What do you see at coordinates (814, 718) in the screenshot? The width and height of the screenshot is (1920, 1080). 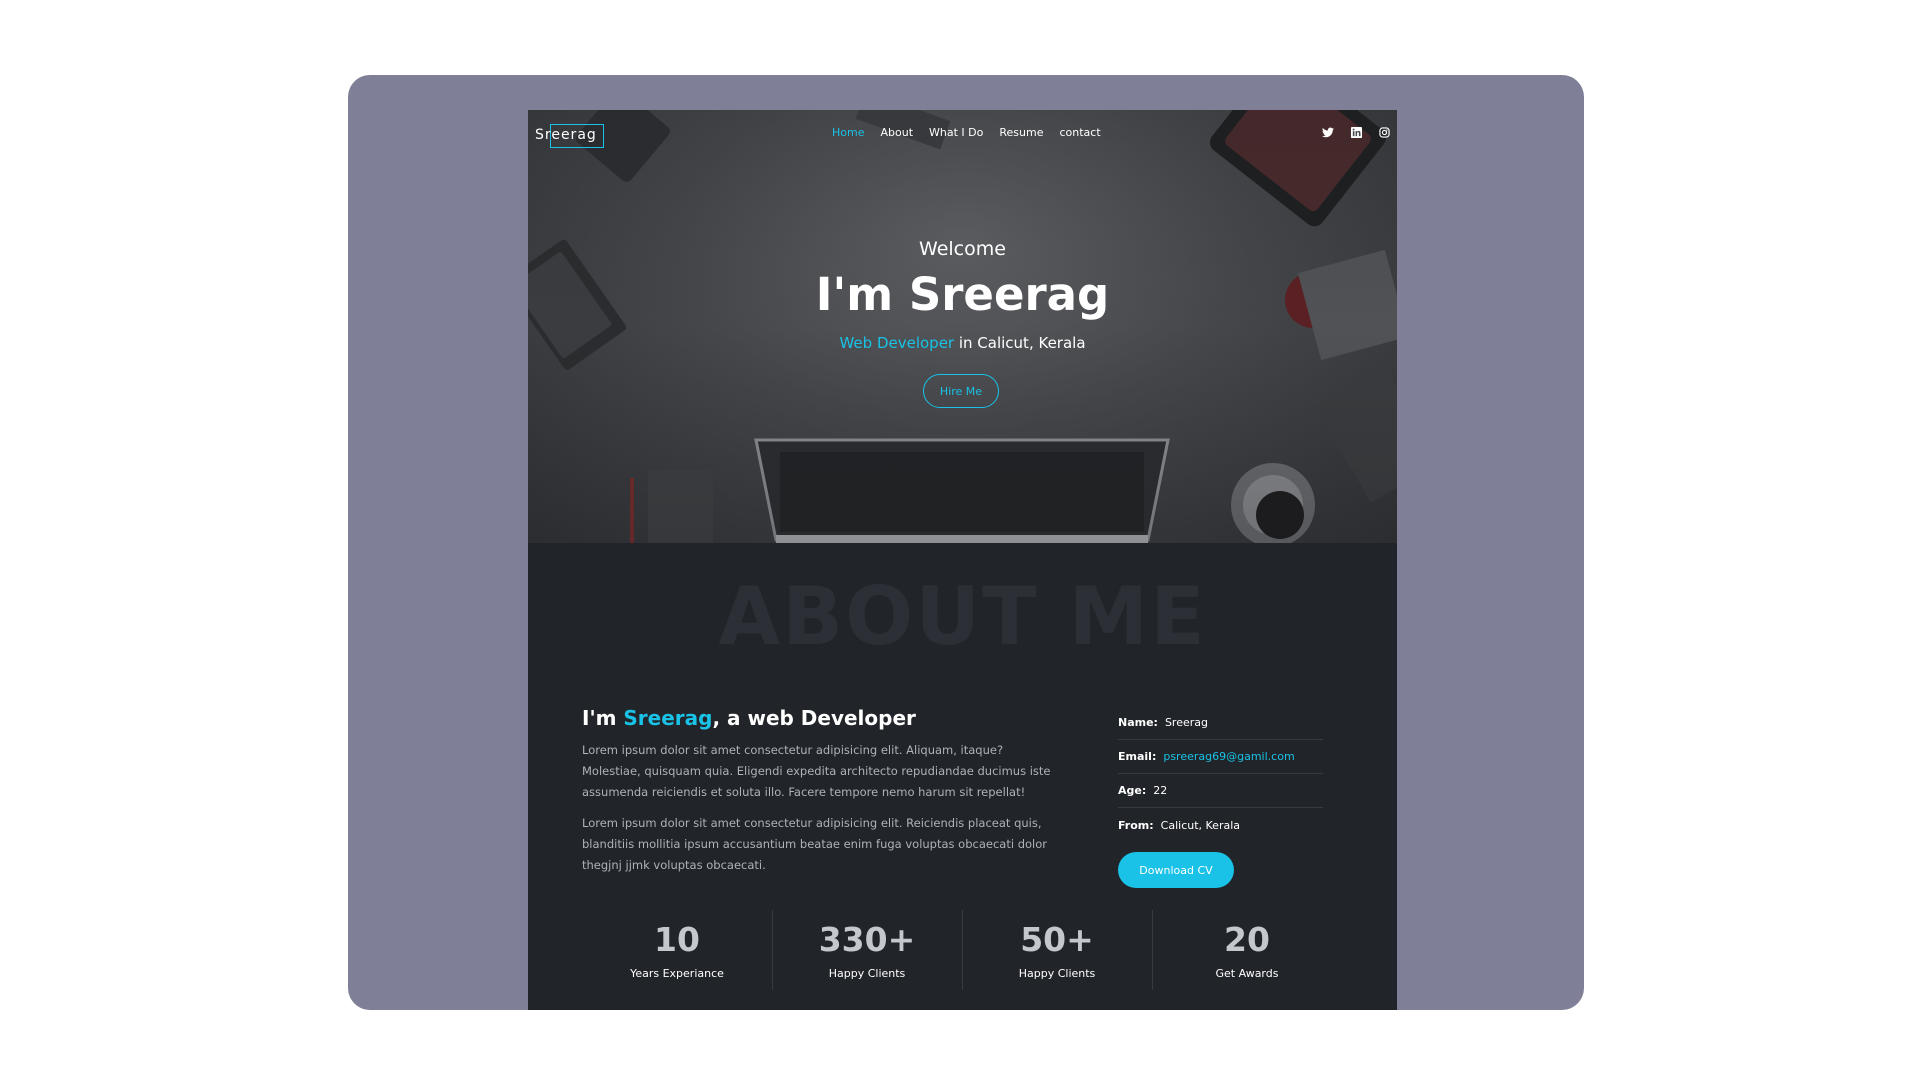 I see `about-heading-suffix: , a web Developer` at bounding box center [814, 718].